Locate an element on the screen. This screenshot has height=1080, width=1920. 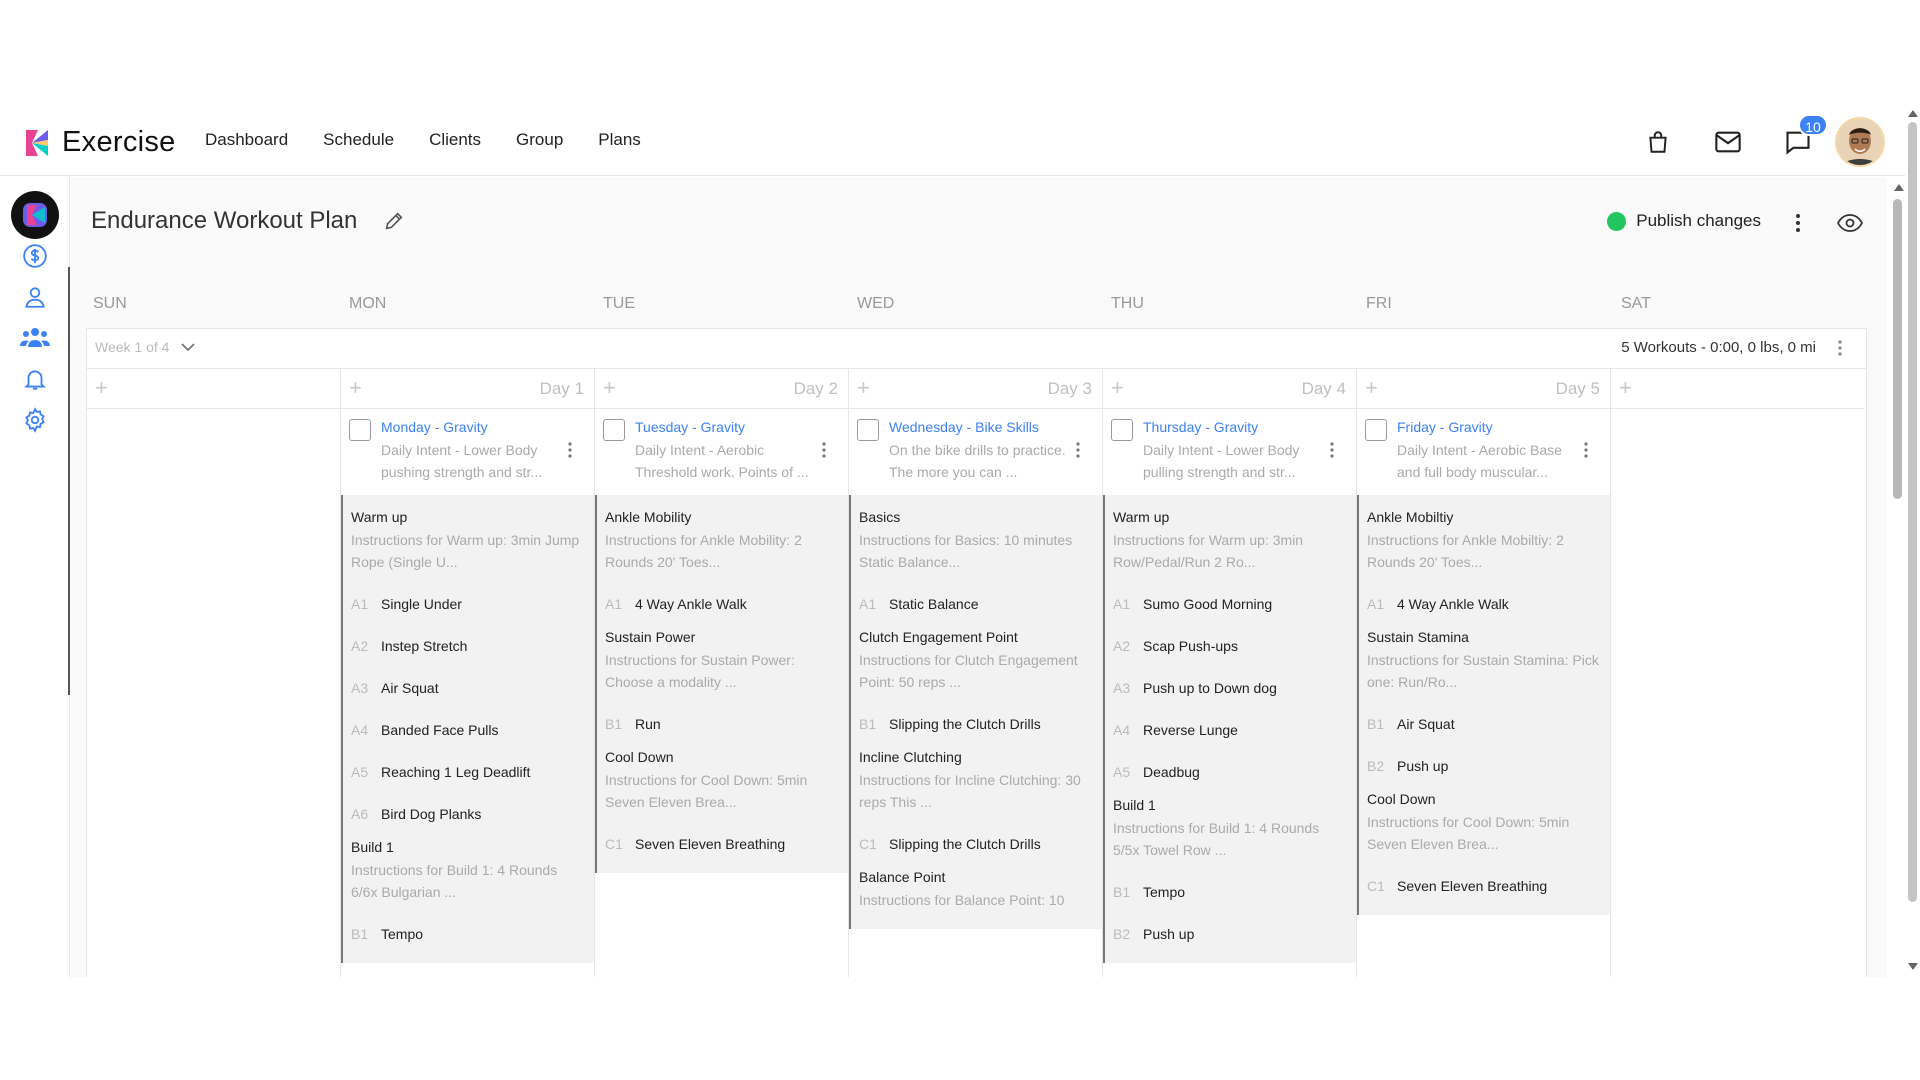
page-scrollbar is located at coordinates (1912, 542).